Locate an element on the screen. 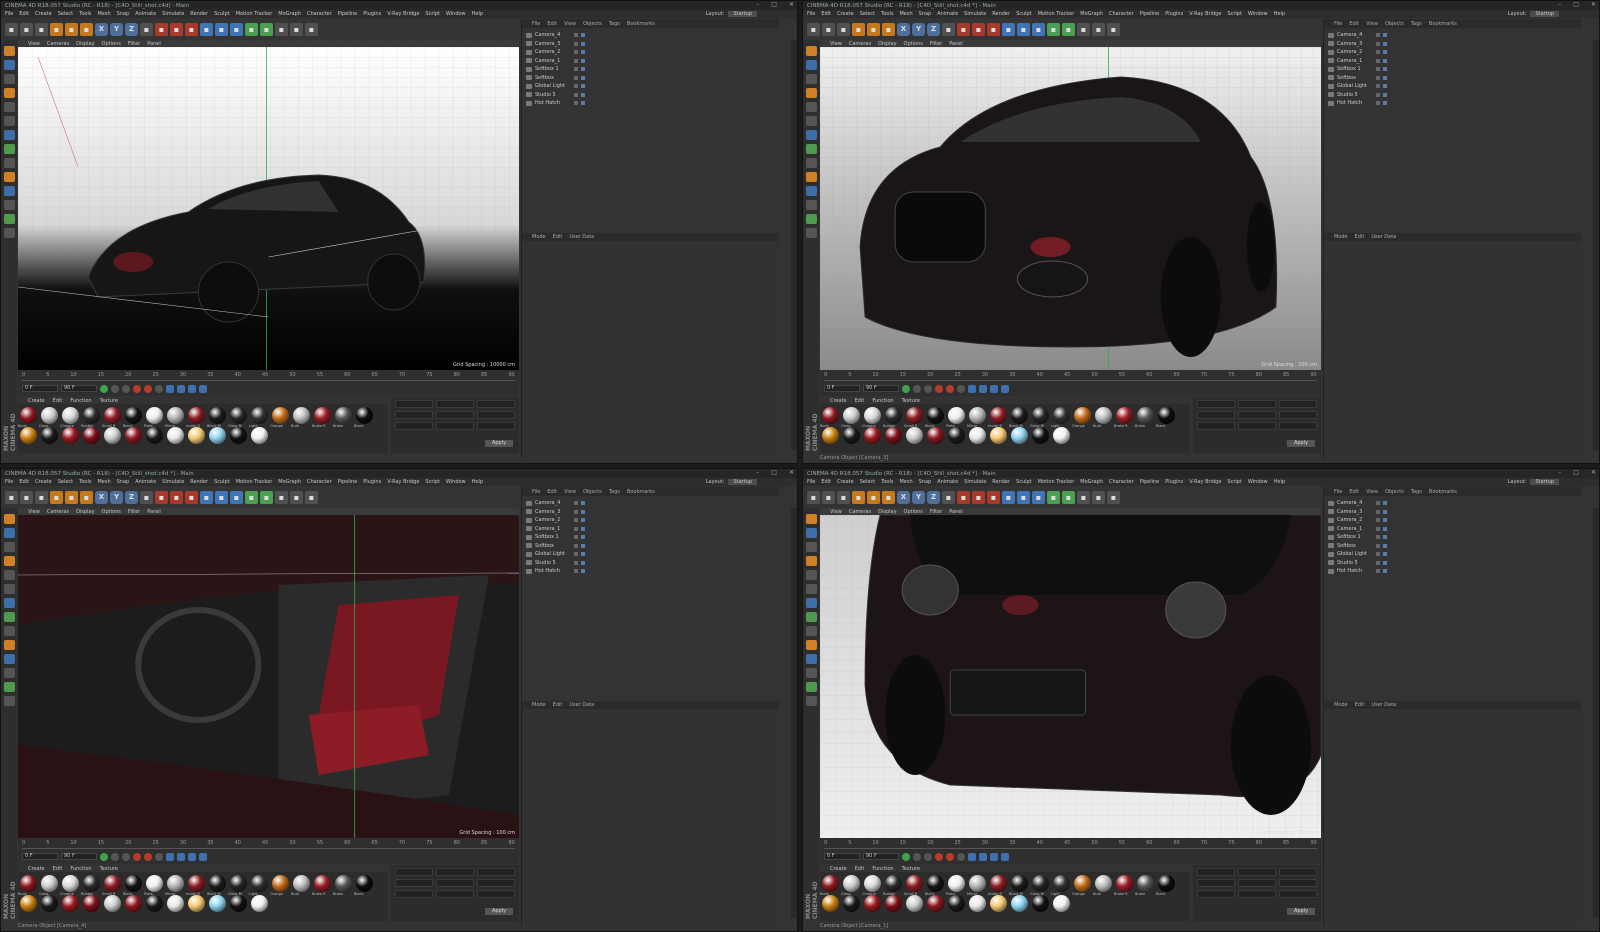 This screenshot has height=932, width=1600. material-swatch: Brake R is located at coordinates (1123, 417).